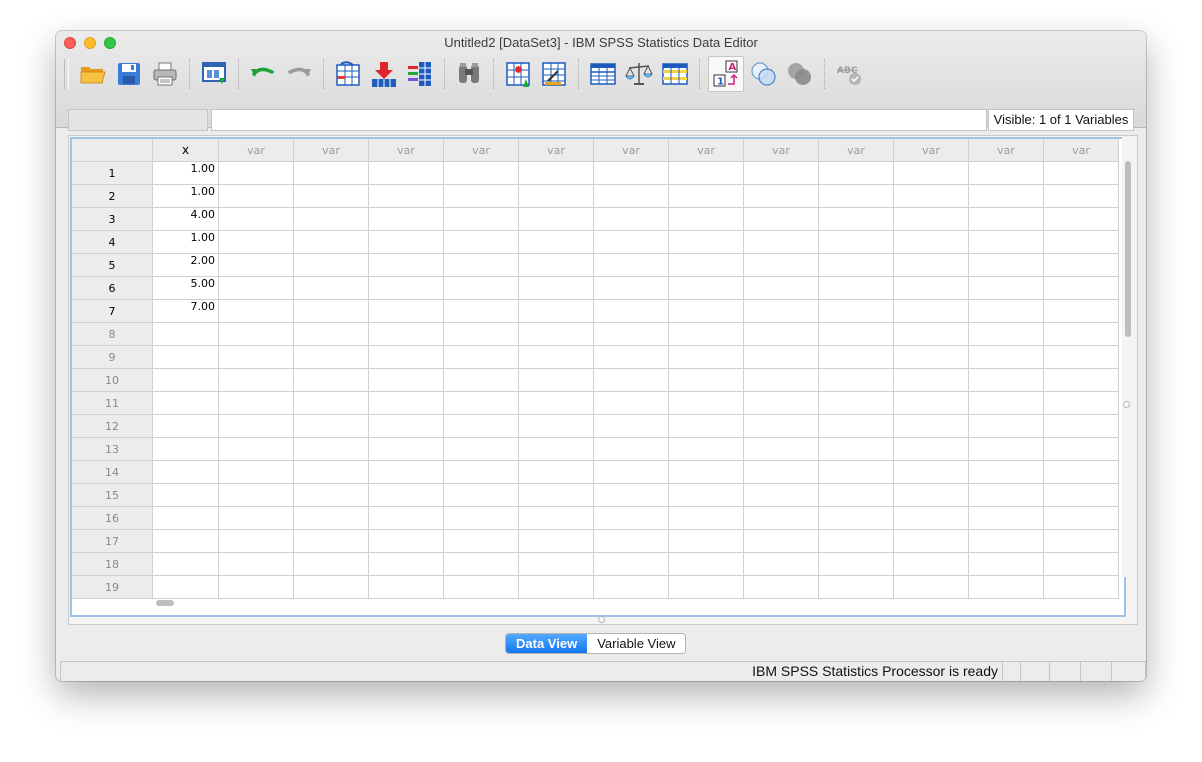 The height and width of the screenshot is (762, 1202). What do you see at coordinates (420, 74) in the screenshot?
I see `variables-icon` at bounding box center [420, 74].